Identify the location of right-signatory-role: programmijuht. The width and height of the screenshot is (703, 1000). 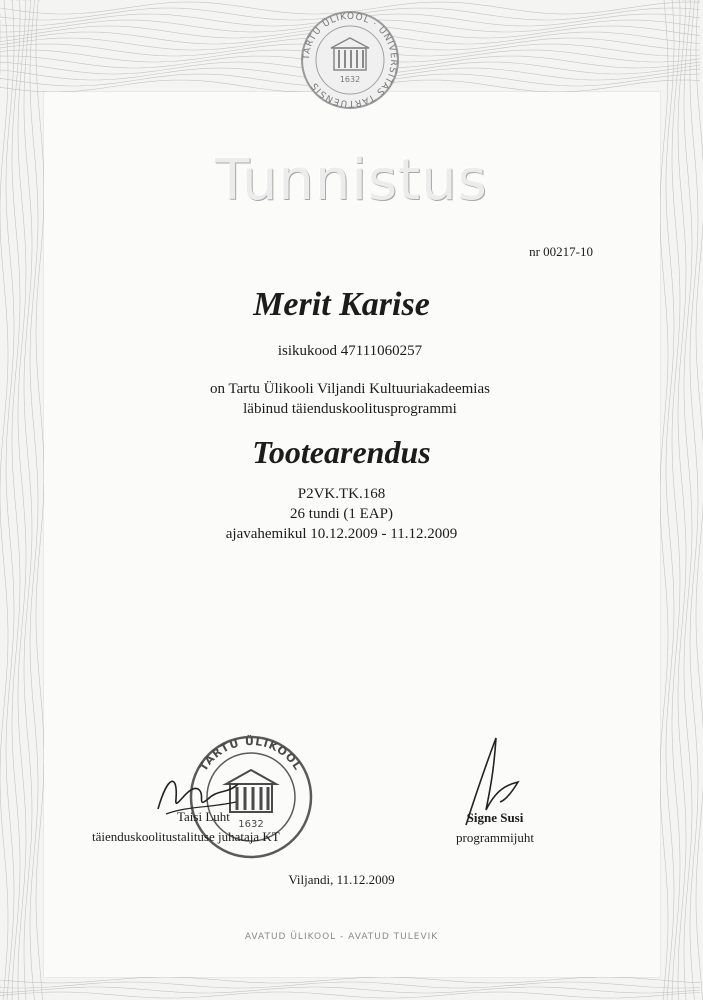
(495, 837).